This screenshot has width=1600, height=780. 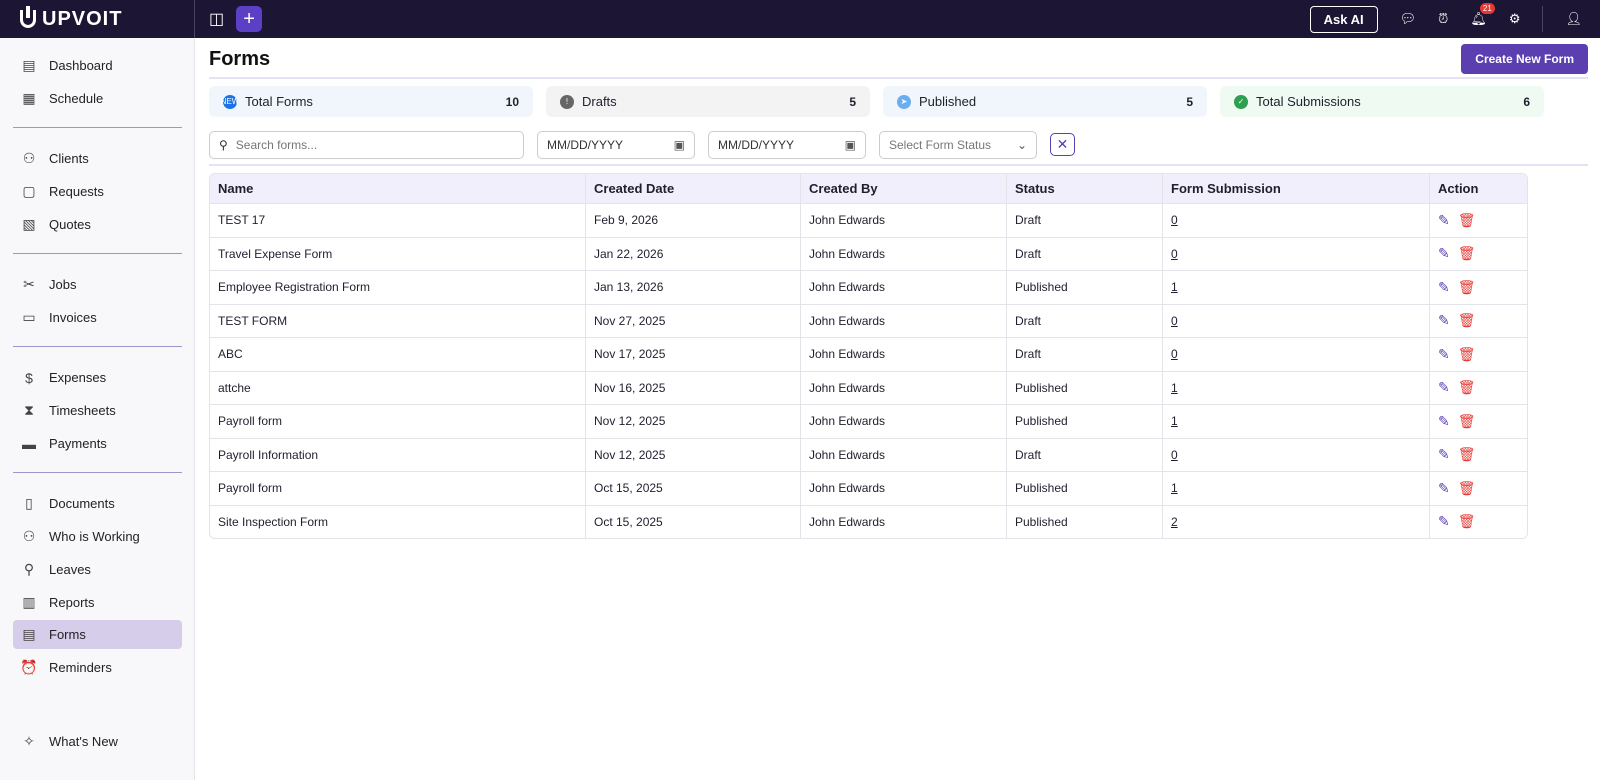 What do you see at coordinates (1174, 522) in the screenshot?
I see `submission-count-link: 2` at bounding box center [1174, 522].